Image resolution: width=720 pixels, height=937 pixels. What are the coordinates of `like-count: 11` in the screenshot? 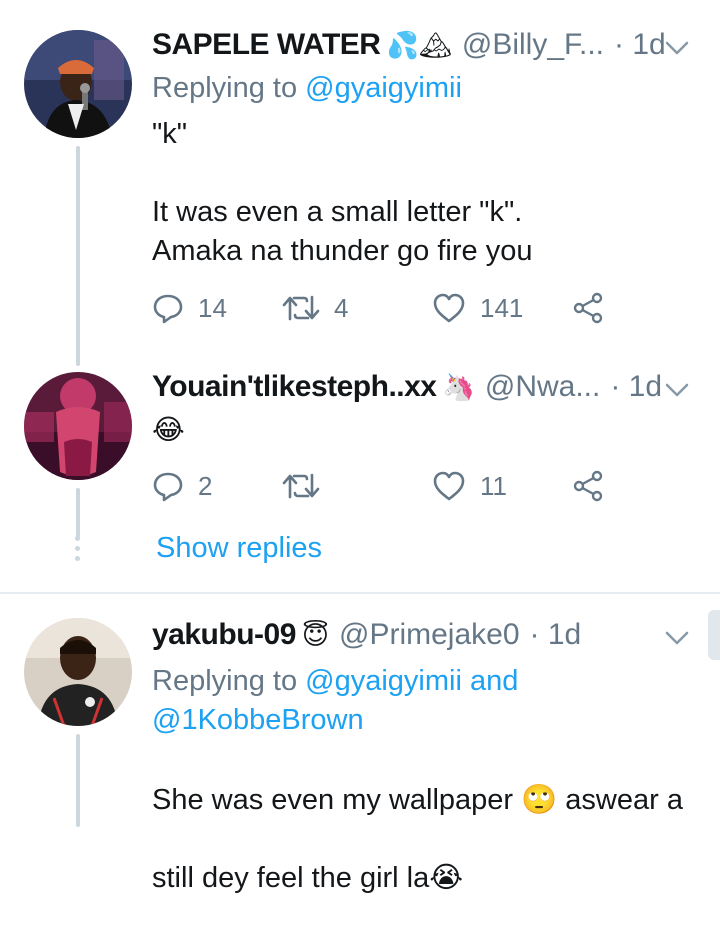 It's located at (493, 485).